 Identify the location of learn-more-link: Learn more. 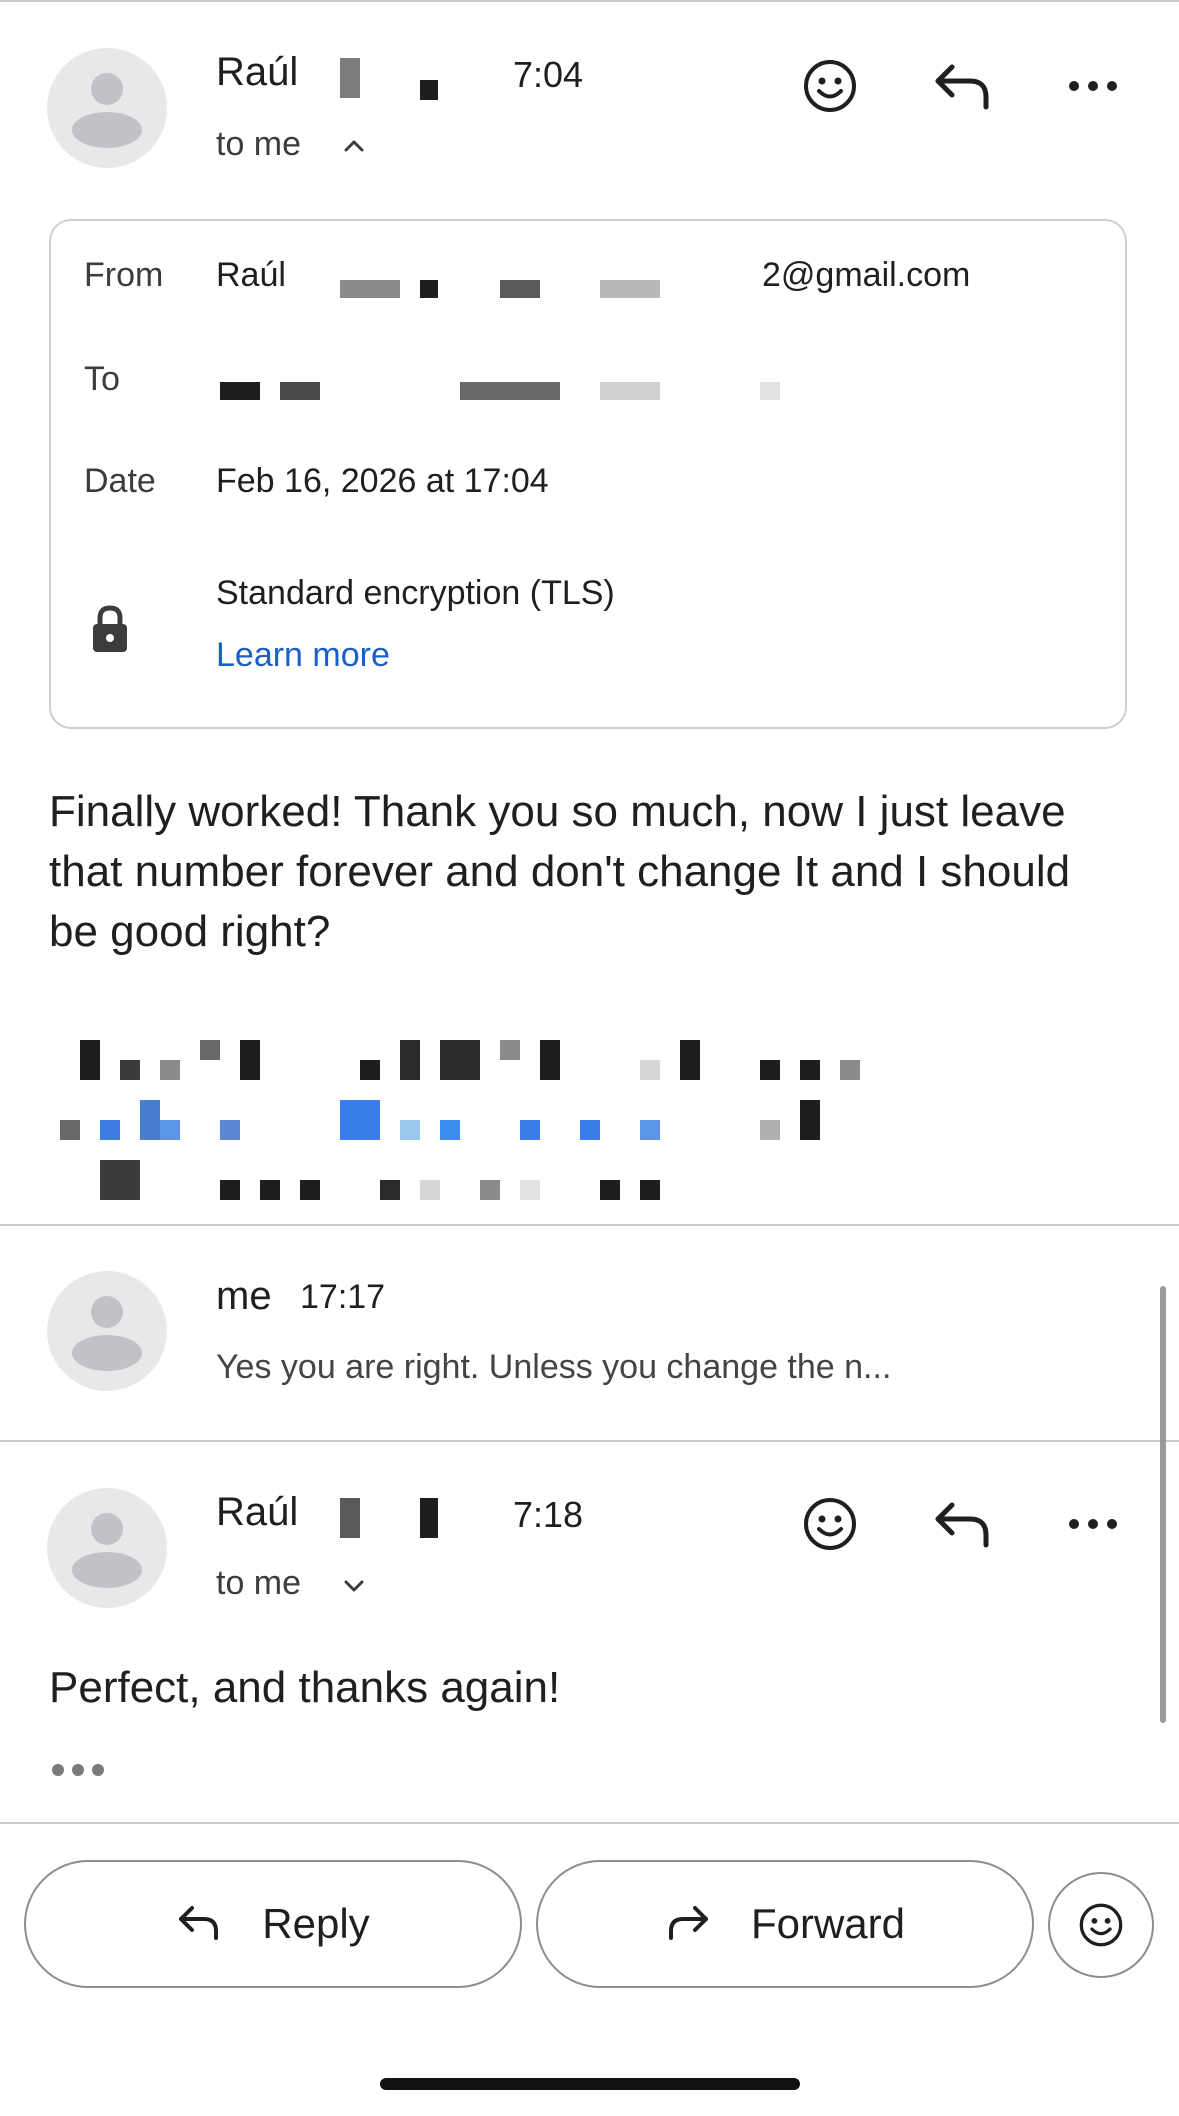
(303, 655).